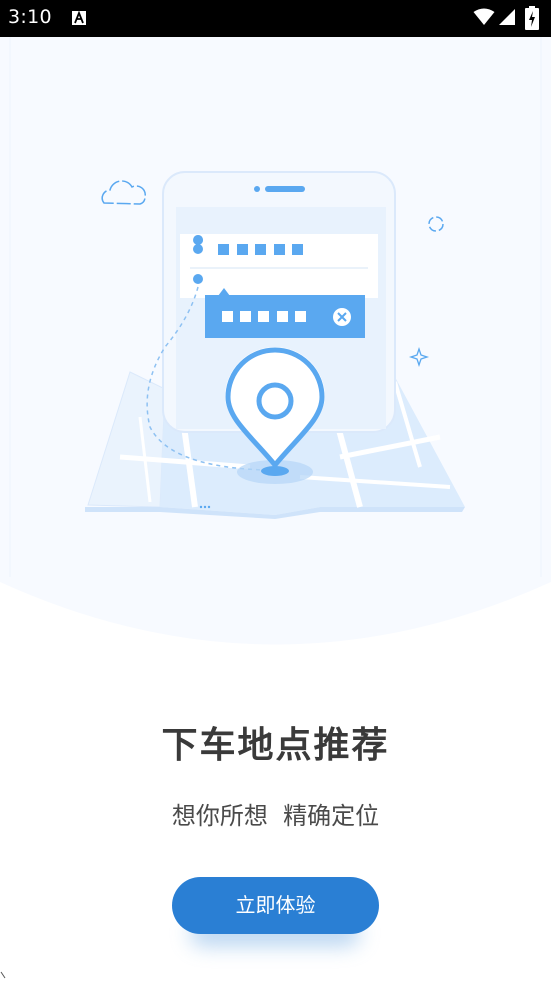  I want to click on try-now-button: 立即体验, so click(275, 905).